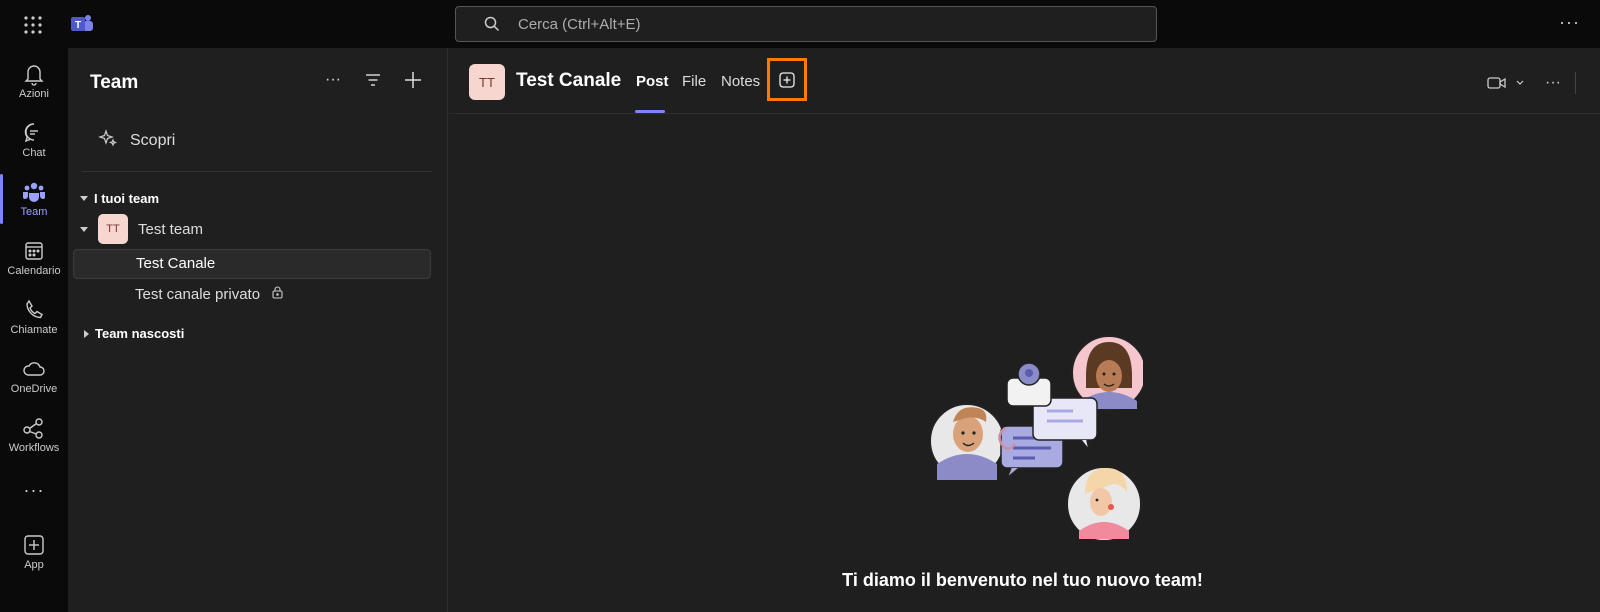 This screenshot has width=1600, height=612. What do you see at coordinates (34, 271) in the screenshot?
I see `rail-label: Calendario` at bounding box center [34, 271].